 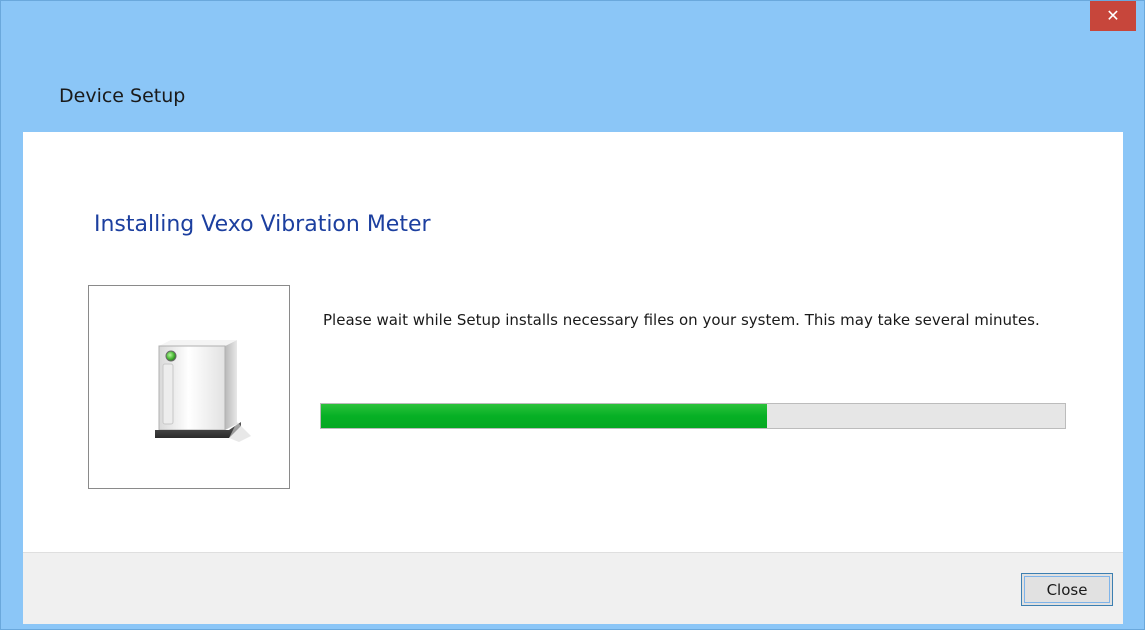 I want to click on close-button: Close, so click(x=1067, y=589).